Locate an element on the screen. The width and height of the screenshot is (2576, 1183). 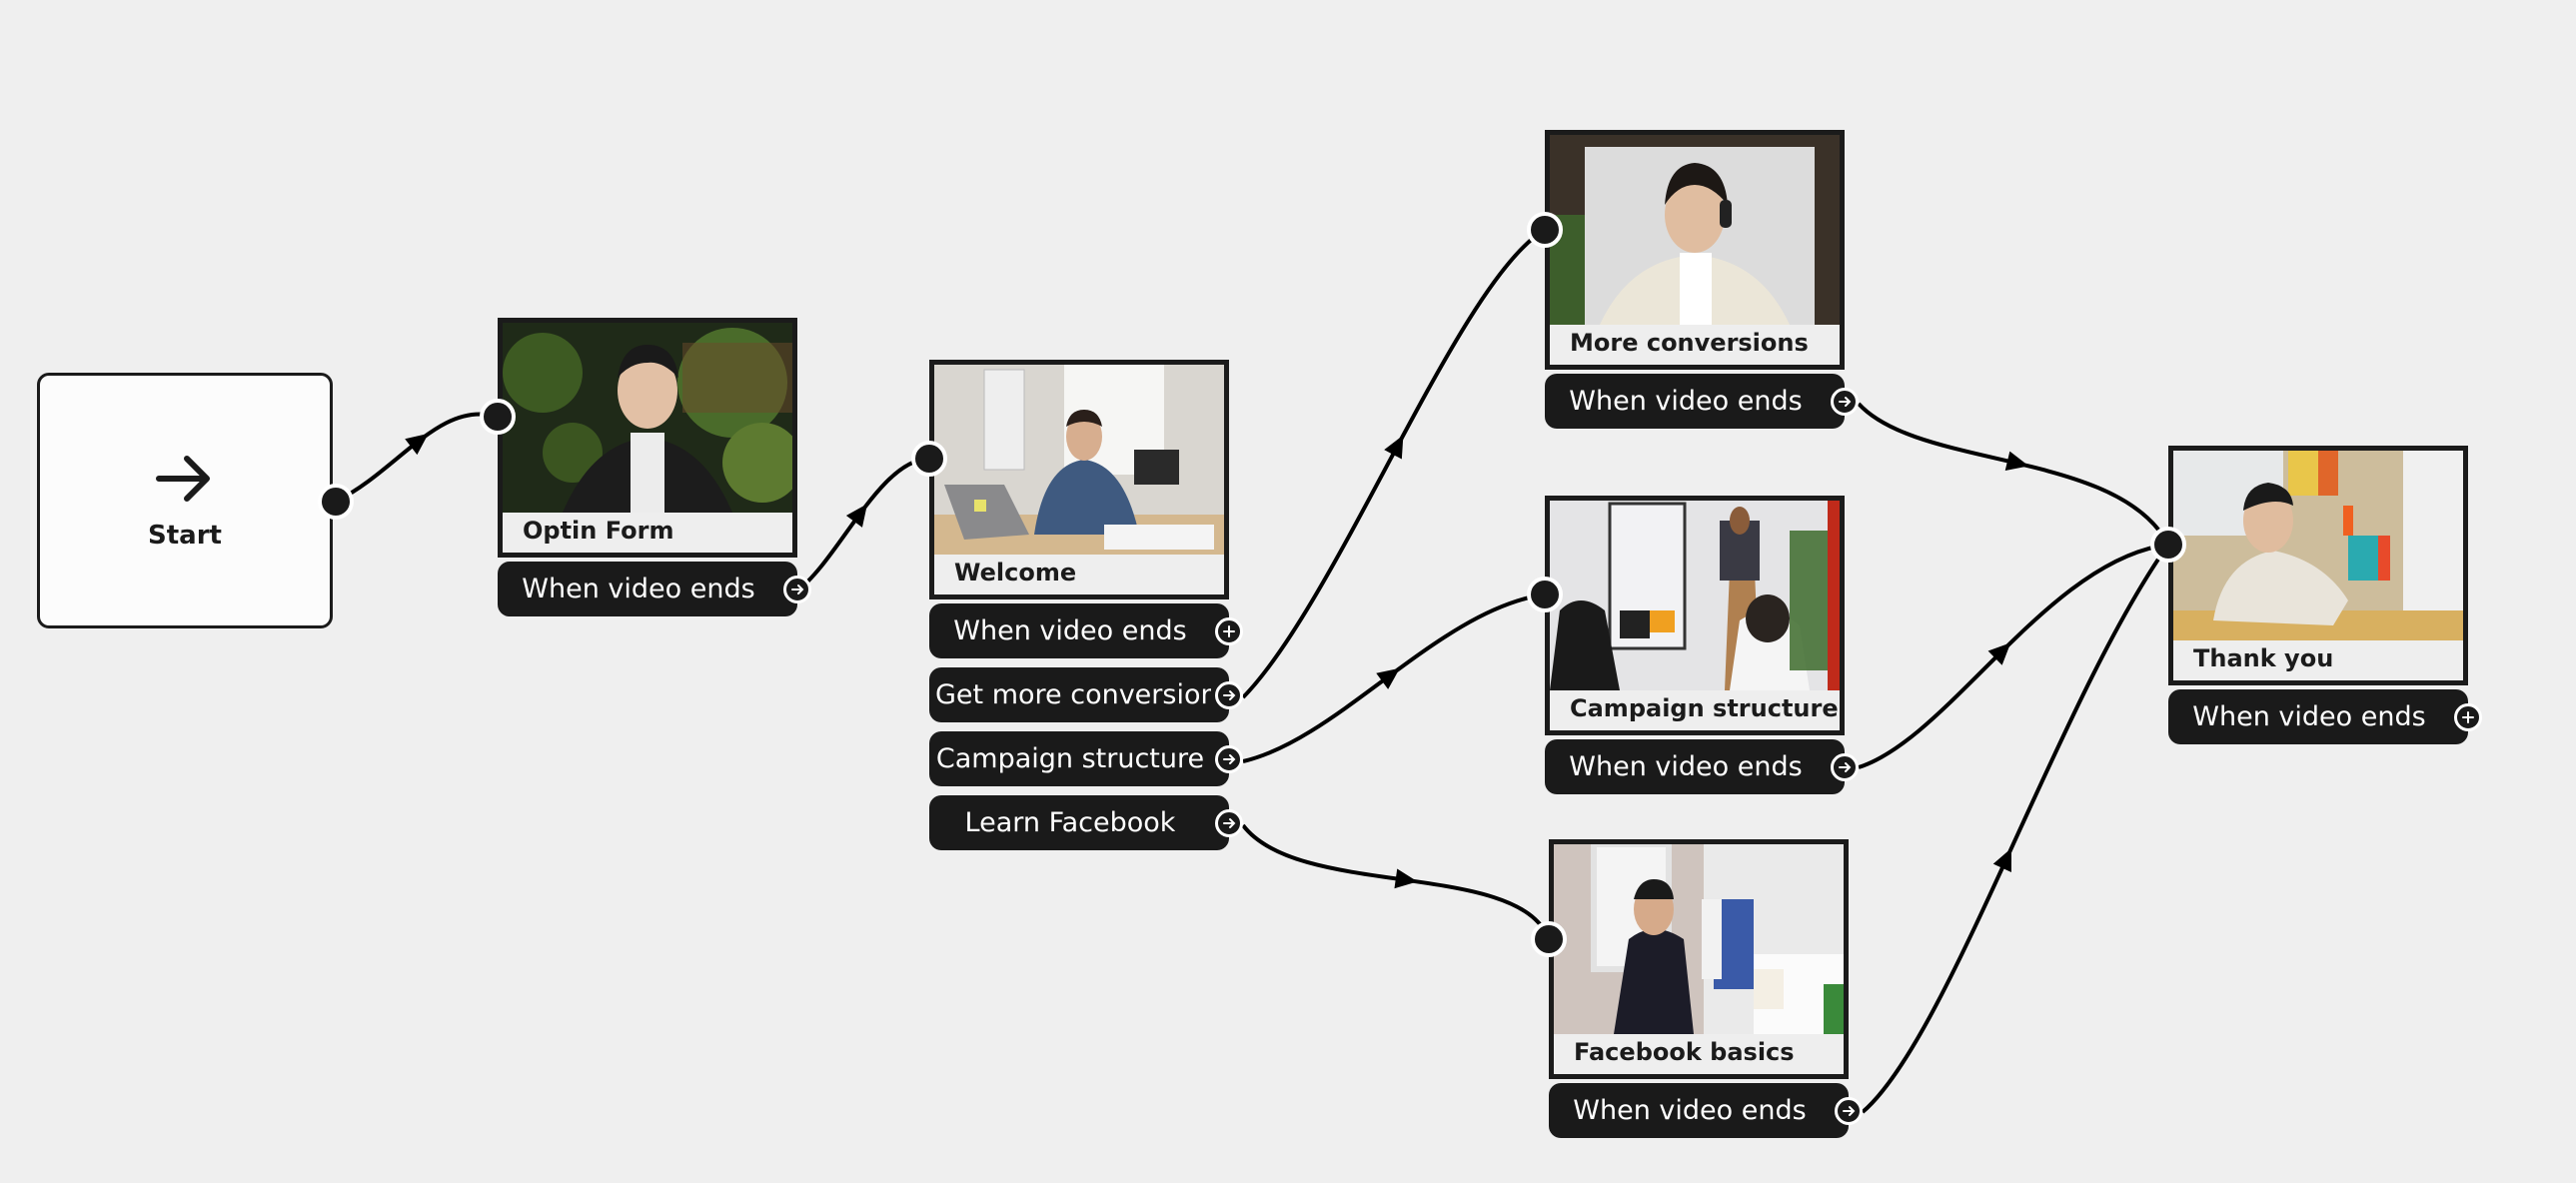
action-button-welcome-learn-facebook: Learn Facebook is located at coordinates (1086, 822).